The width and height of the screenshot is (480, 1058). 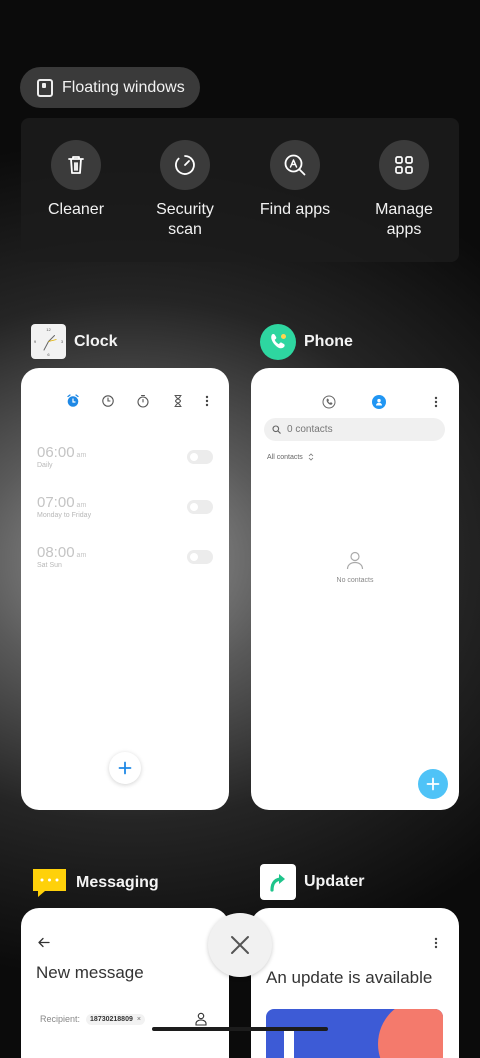 I want to click on update-banner-image, so click(x=354, y=1033).